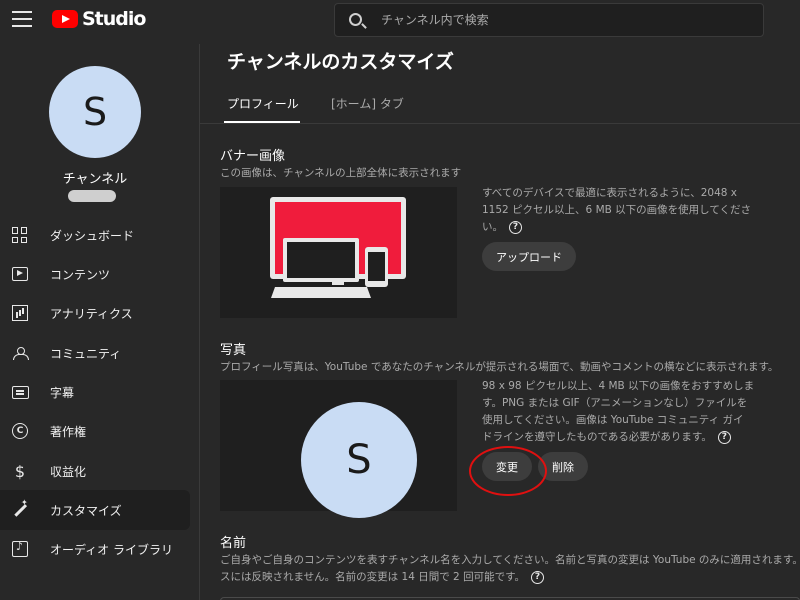  I want to click on youtube-play-icon, so click(65, 19).